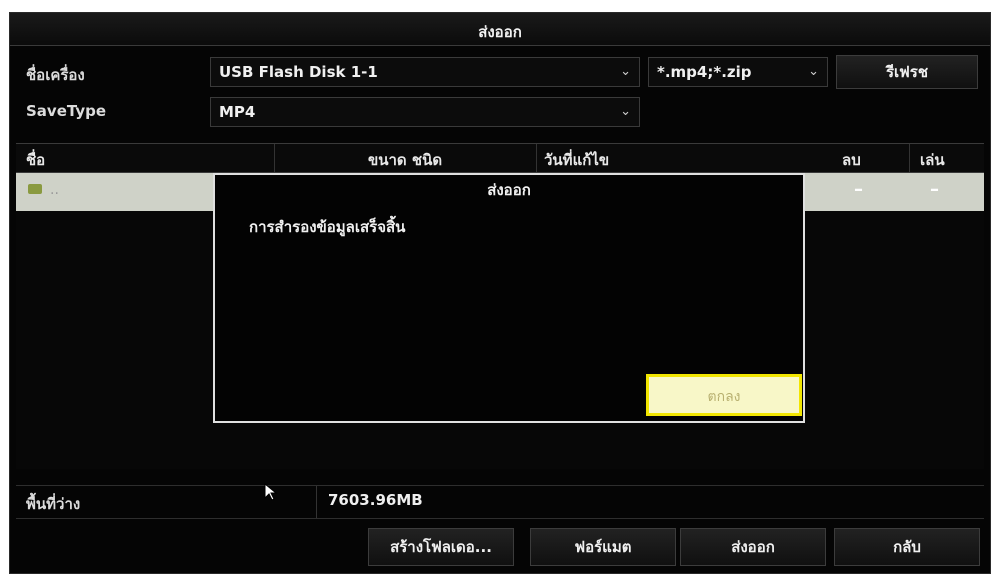 The width and height of the screenshot is (995, 574). Describe the element at coordinates (54, 190) in the screenshot. I see `file-name: ..` at that location.